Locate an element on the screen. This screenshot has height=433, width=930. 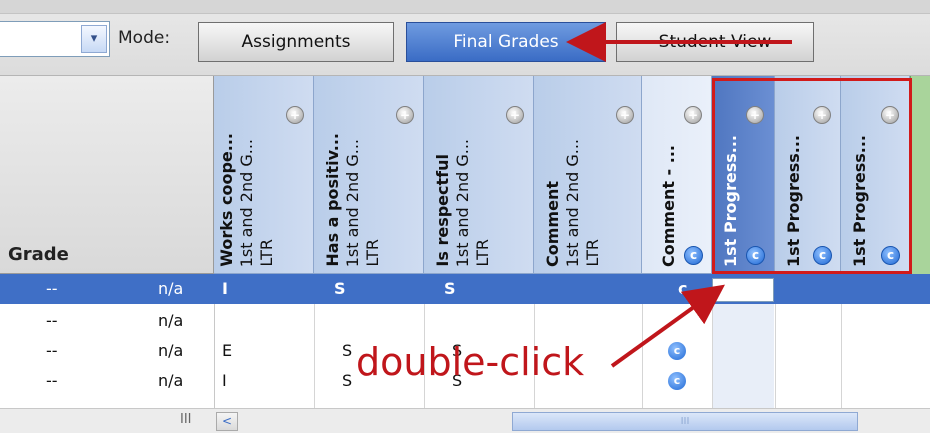
view-dropdown: ▾ is located at coordinates (55, 39).